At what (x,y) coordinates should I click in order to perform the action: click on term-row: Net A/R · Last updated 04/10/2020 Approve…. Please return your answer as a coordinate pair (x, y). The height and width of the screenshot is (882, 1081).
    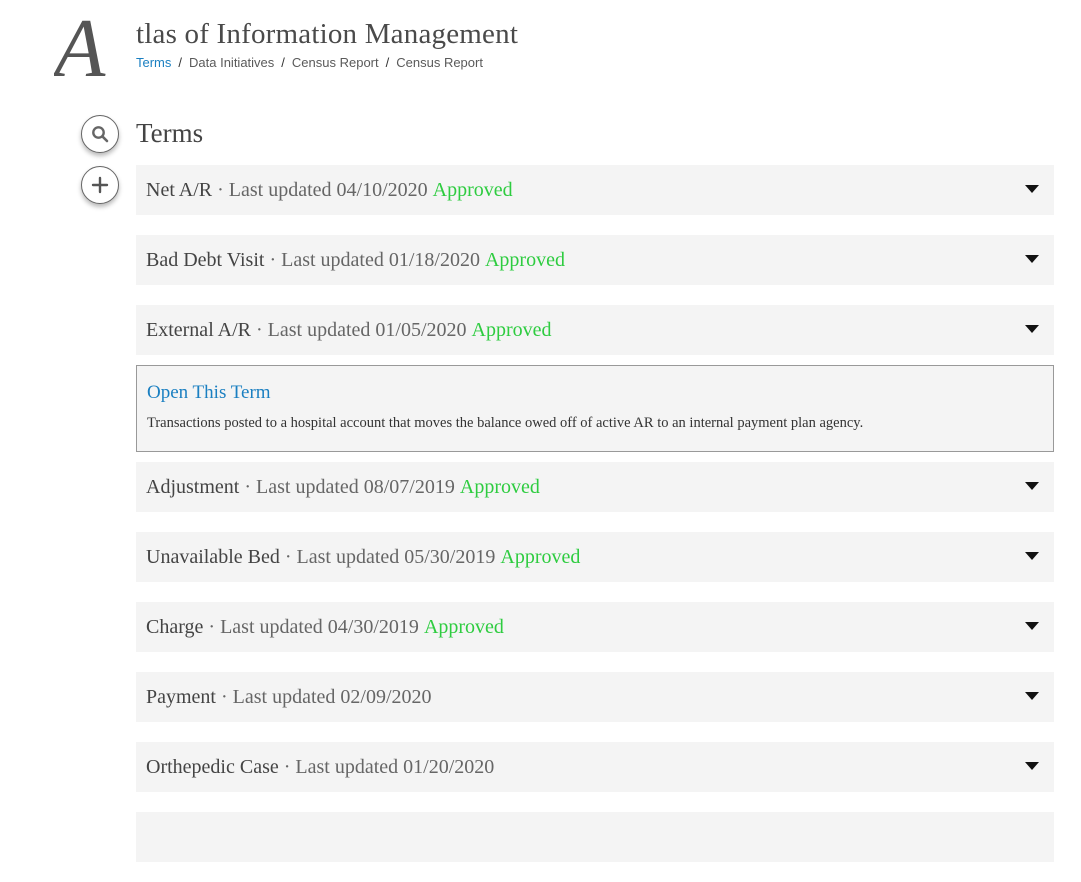
    Looking at the image, I should click on (595, 190).